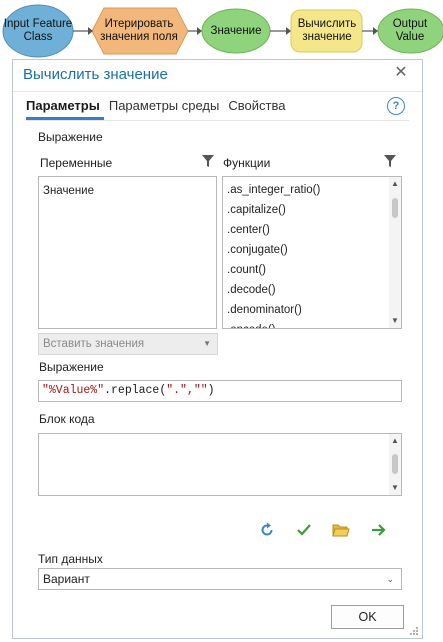 Image resolution: width=443 pixels, height=642 pixels. What do you see at coordinates (70, 137) in the screenshot?
I see `expression-section-label: Выражение` at bounding box center [70, 137].